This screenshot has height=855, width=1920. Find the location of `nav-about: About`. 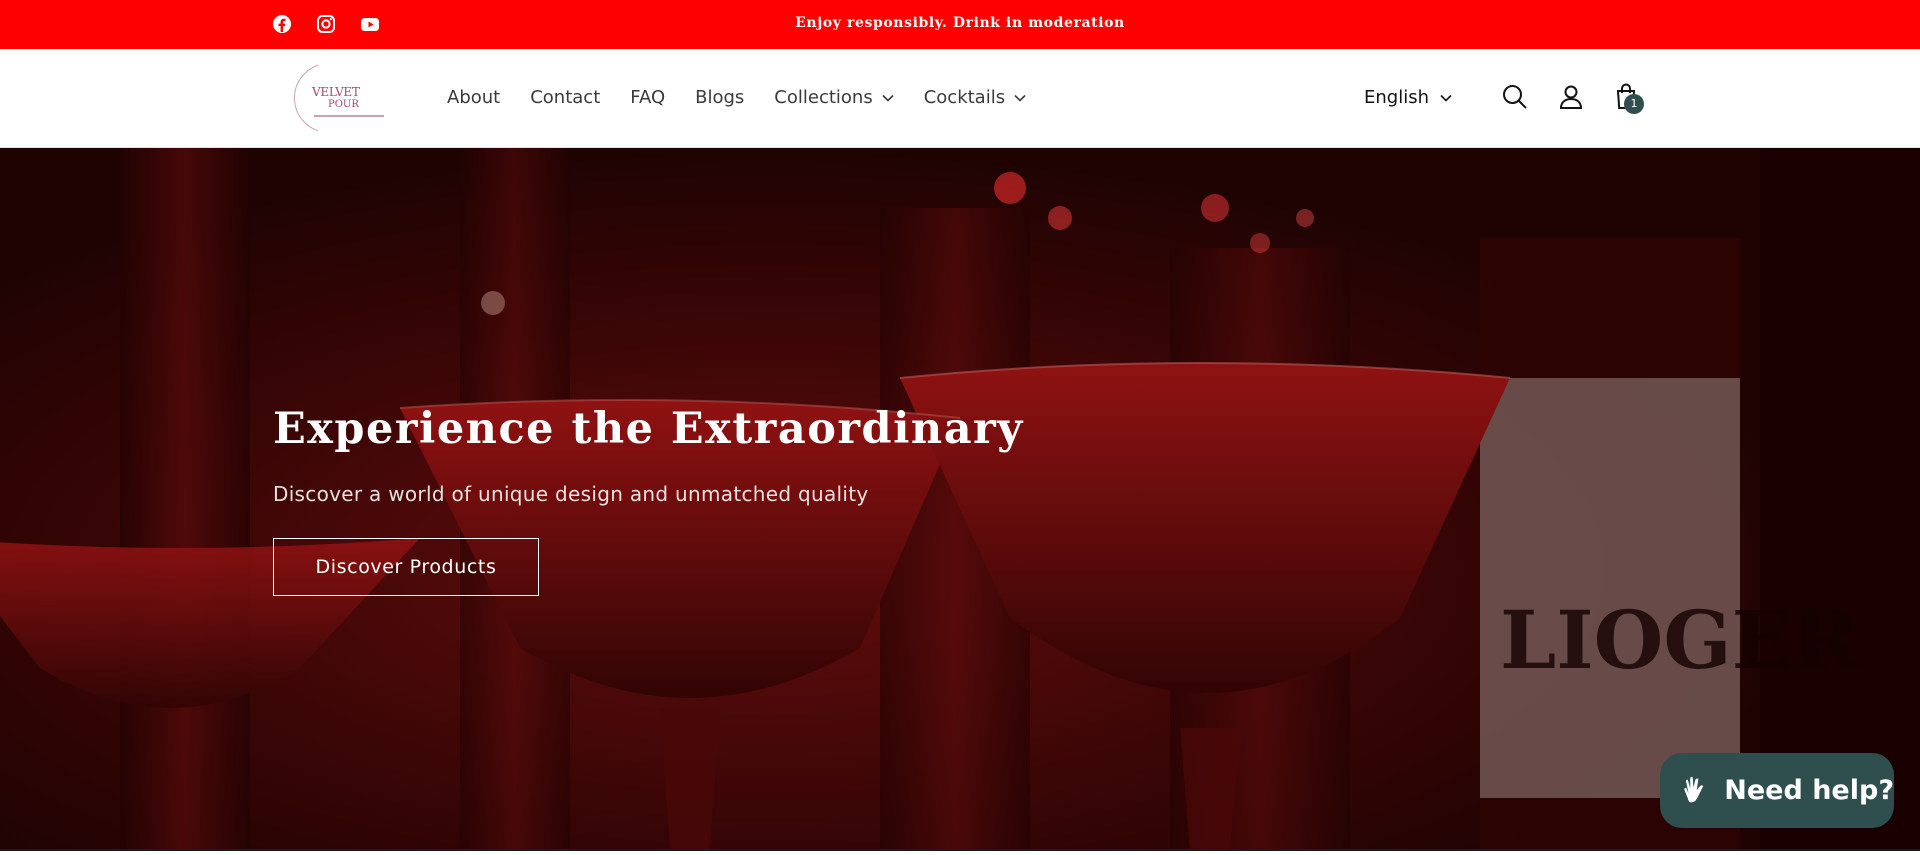

nav-about: About is located at coordinates (473, 97).